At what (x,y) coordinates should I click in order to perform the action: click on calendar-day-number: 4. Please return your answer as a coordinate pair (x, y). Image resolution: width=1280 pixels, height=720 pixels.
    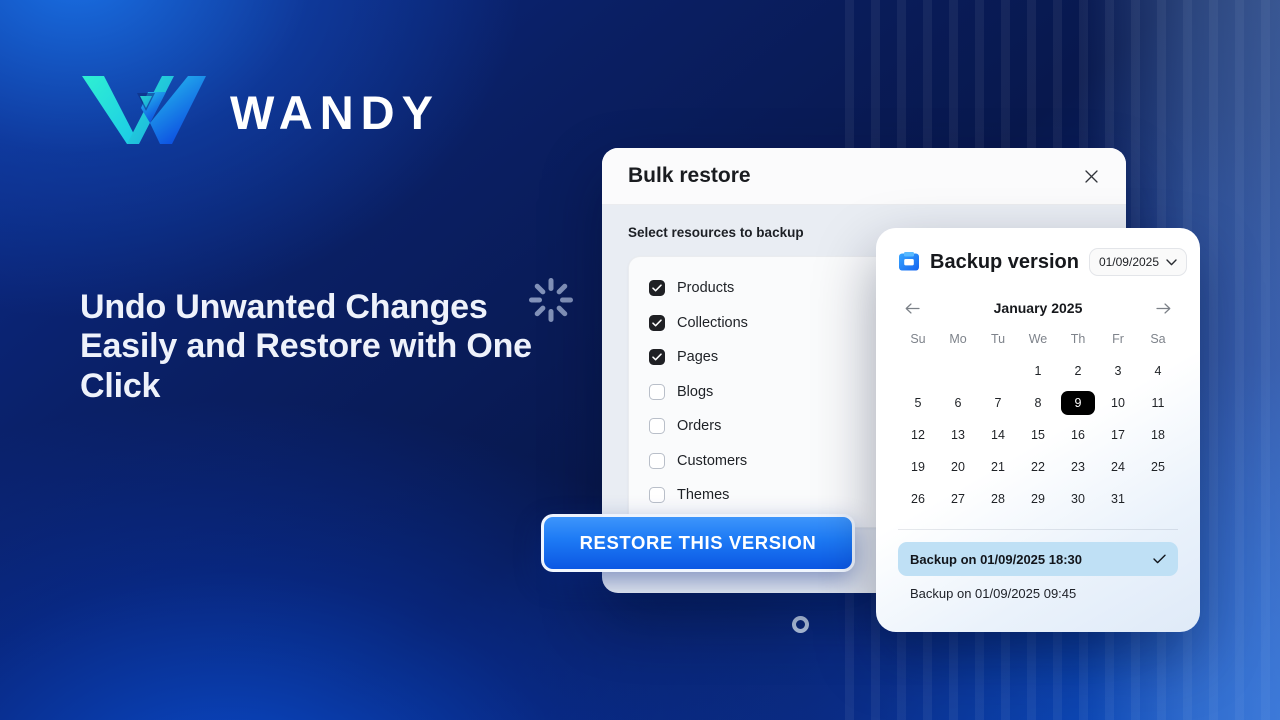
    Looking at the image, I should click on (1158, 371).